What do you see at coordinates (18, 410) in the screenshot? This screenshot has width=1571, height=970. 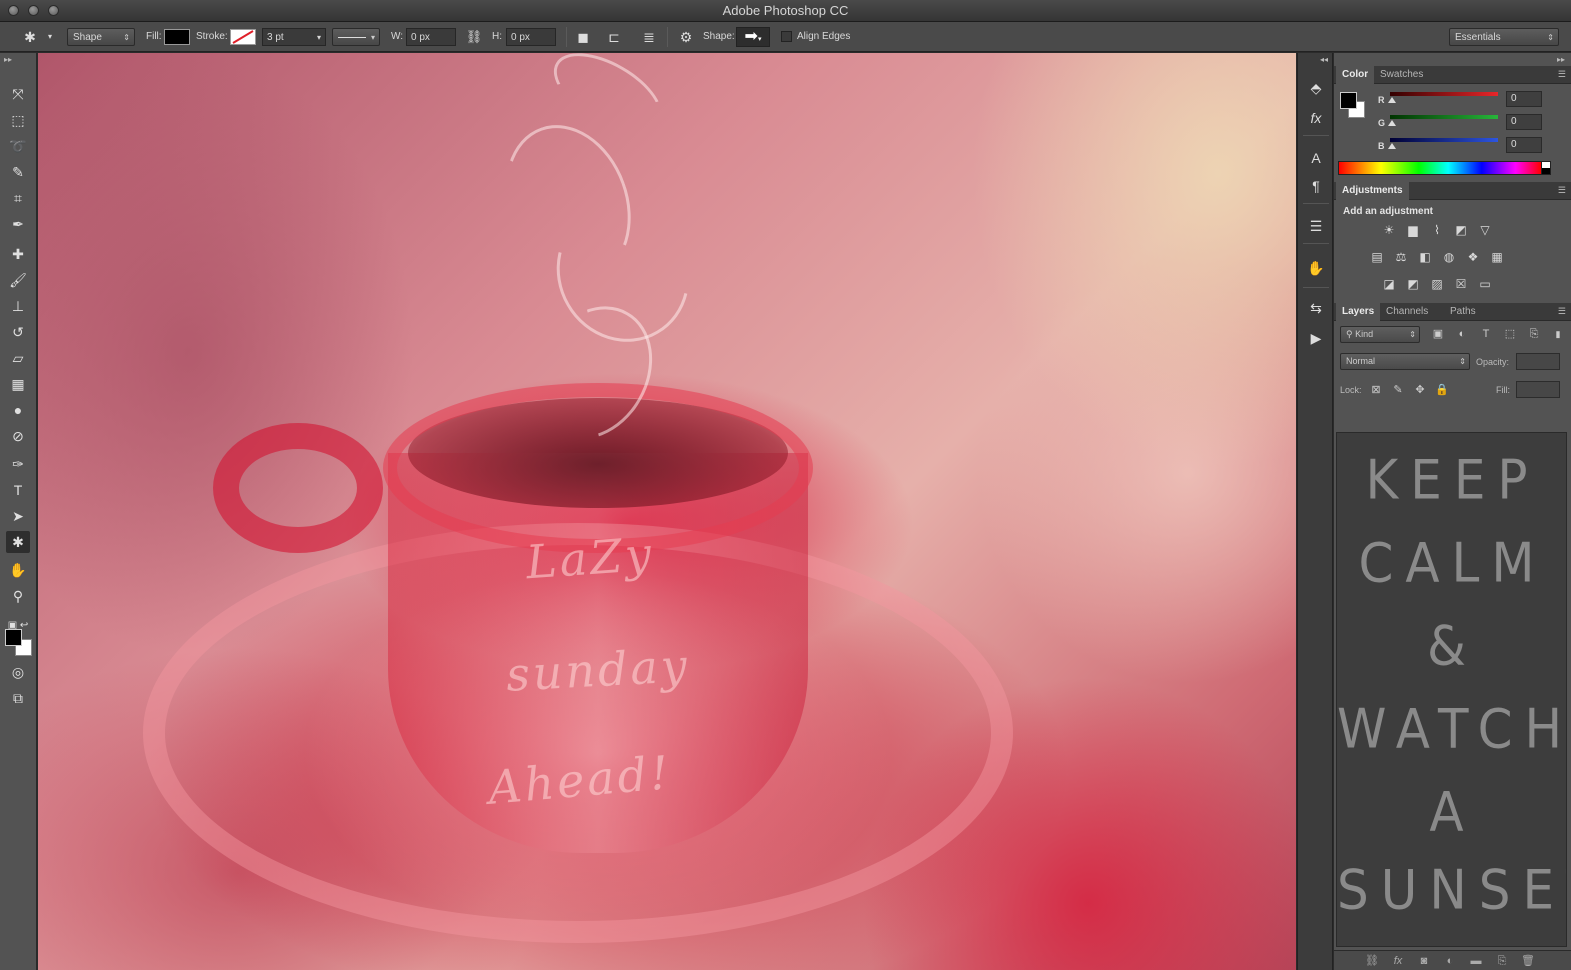 I see `blur-tool-icon: ●` at bounding box center [18, 410].